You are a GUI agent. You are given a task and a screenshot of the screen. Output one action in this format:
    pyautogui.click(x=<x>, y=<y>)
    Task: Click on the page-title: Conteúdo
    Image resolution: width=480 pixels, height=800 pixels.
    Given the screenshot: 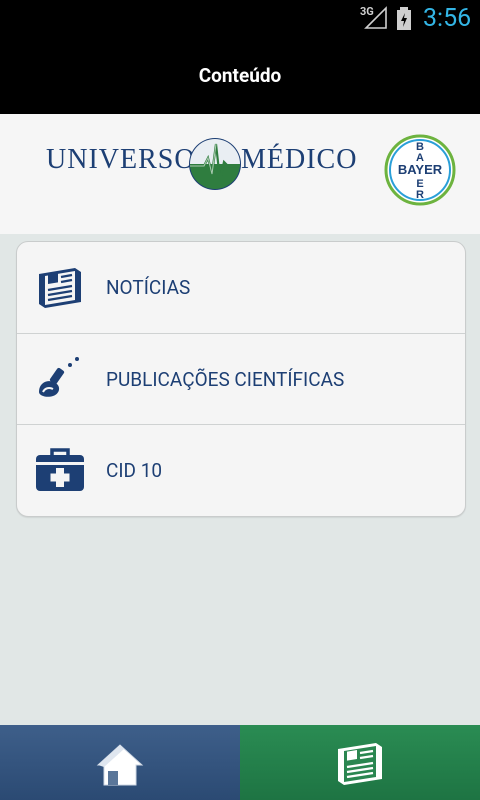 What is the action you would take?
    pyautogui.click(x=240, y=75)
    